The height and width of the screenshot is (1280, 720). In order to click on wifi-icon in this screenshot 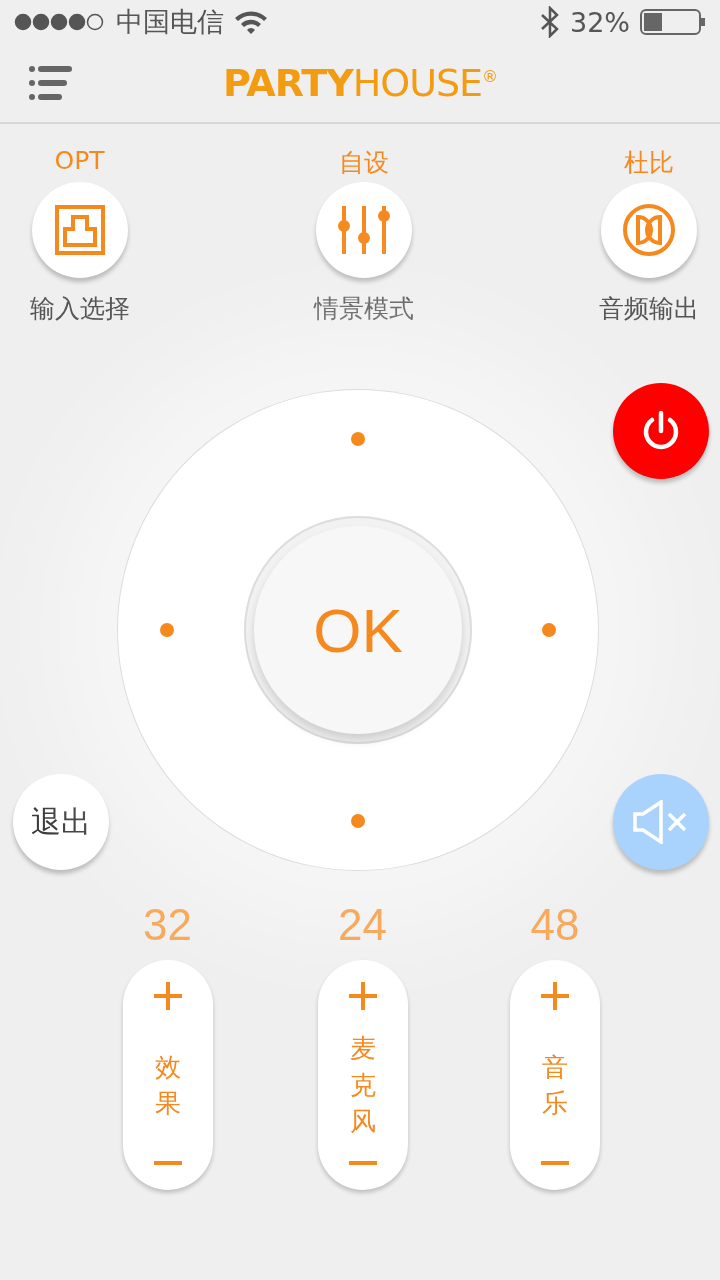, I will do `click(251, 22)`.